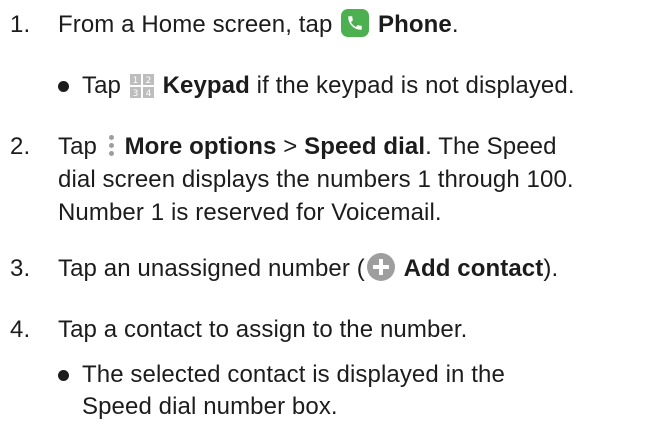 Image resolution: width=670 pixels, height=426 pixels. What do you see at coordinates (551, 268) in the screenshot?
I see `step-3-after: ).` at bounding box center [551, 268].